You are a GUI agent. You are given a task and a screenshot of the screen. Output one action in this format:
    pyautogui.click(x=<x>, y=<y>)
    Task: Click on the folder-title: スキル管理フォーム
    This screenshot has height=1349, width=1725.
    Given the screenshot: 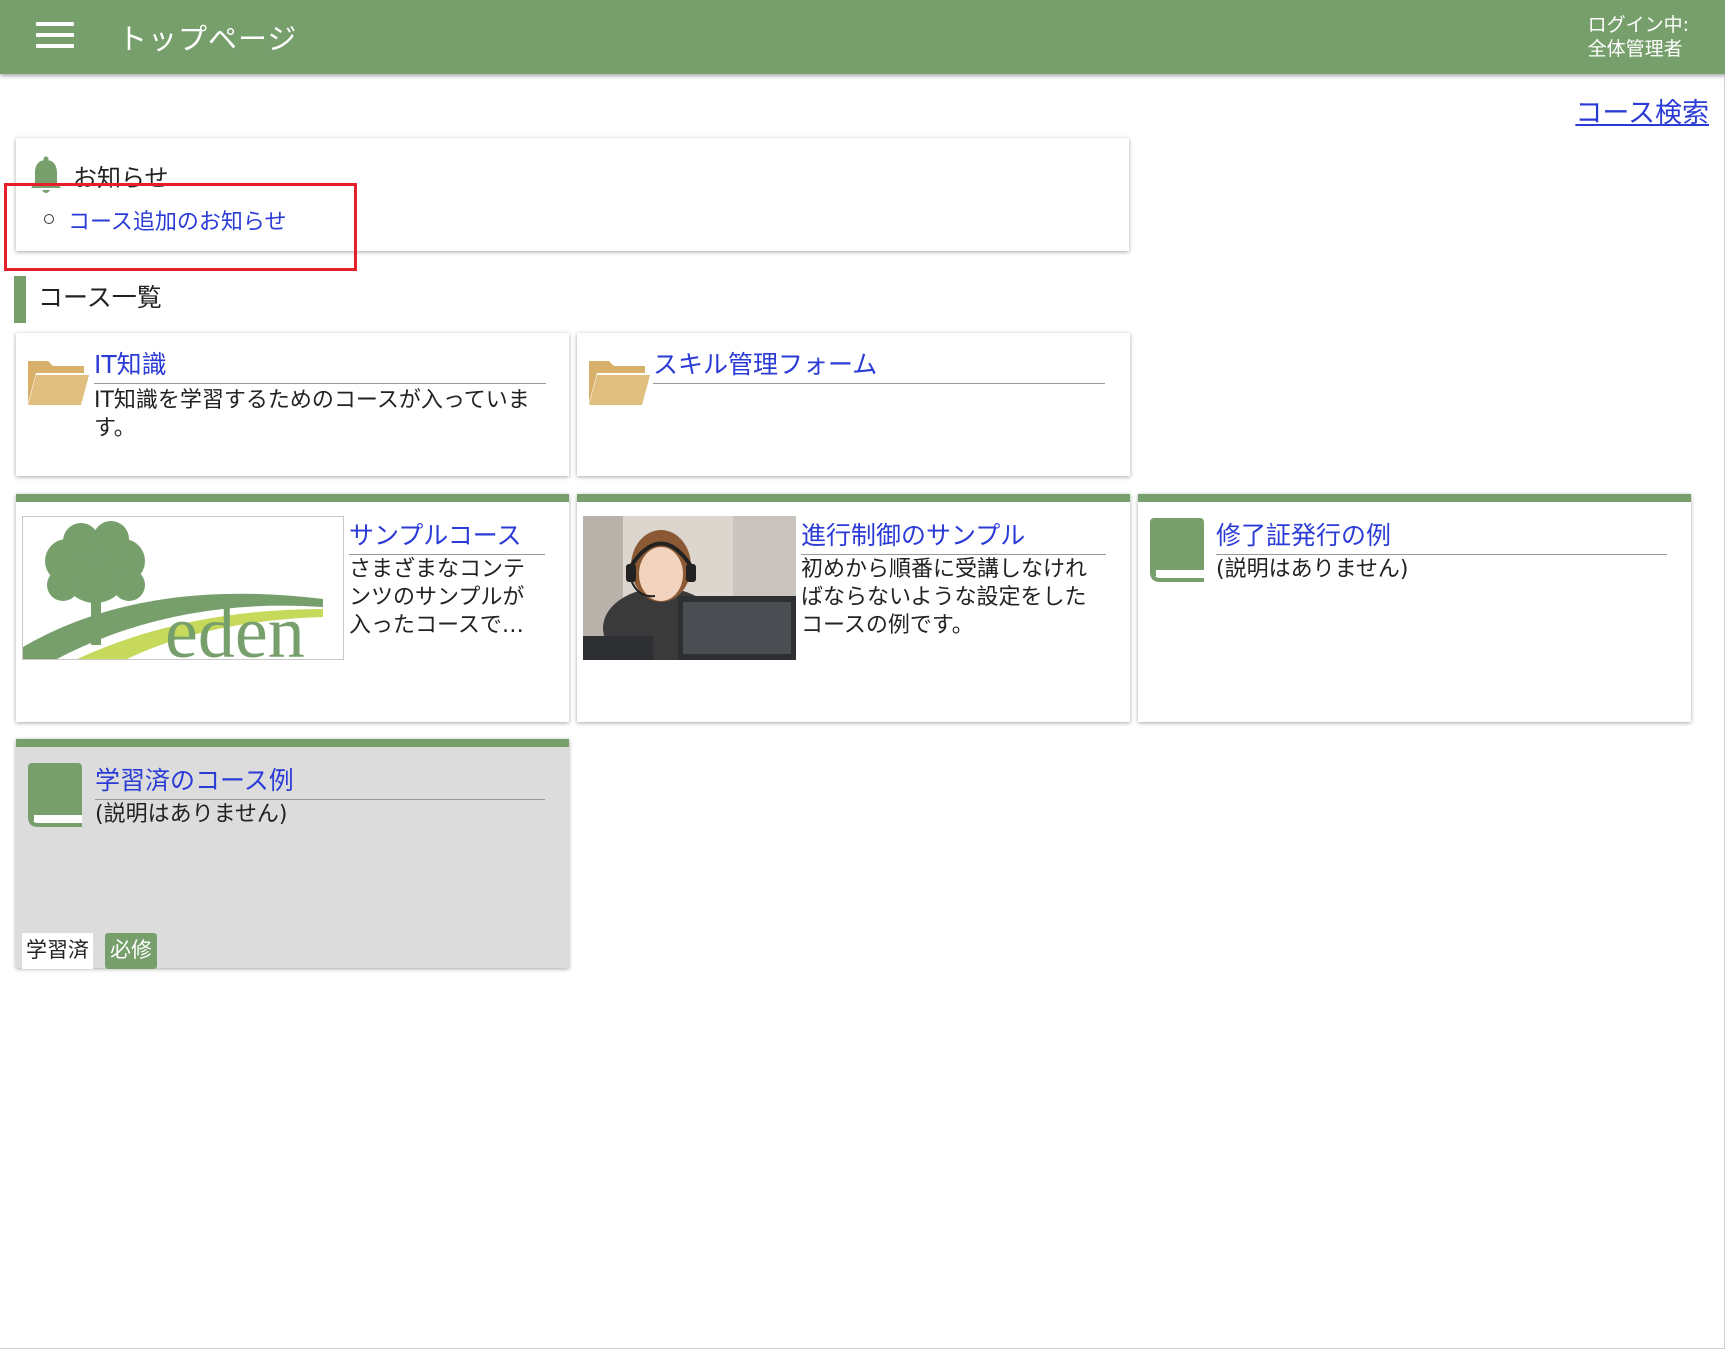 What is the action you would take?
    pyautogui.click(x=879, y=364)
    